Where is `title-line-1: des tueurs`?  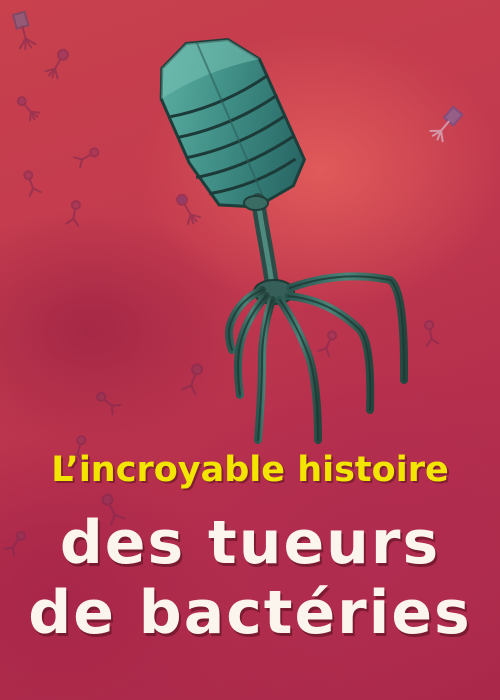
title-line-1: des tueurs is located at coordinates (250, 543).